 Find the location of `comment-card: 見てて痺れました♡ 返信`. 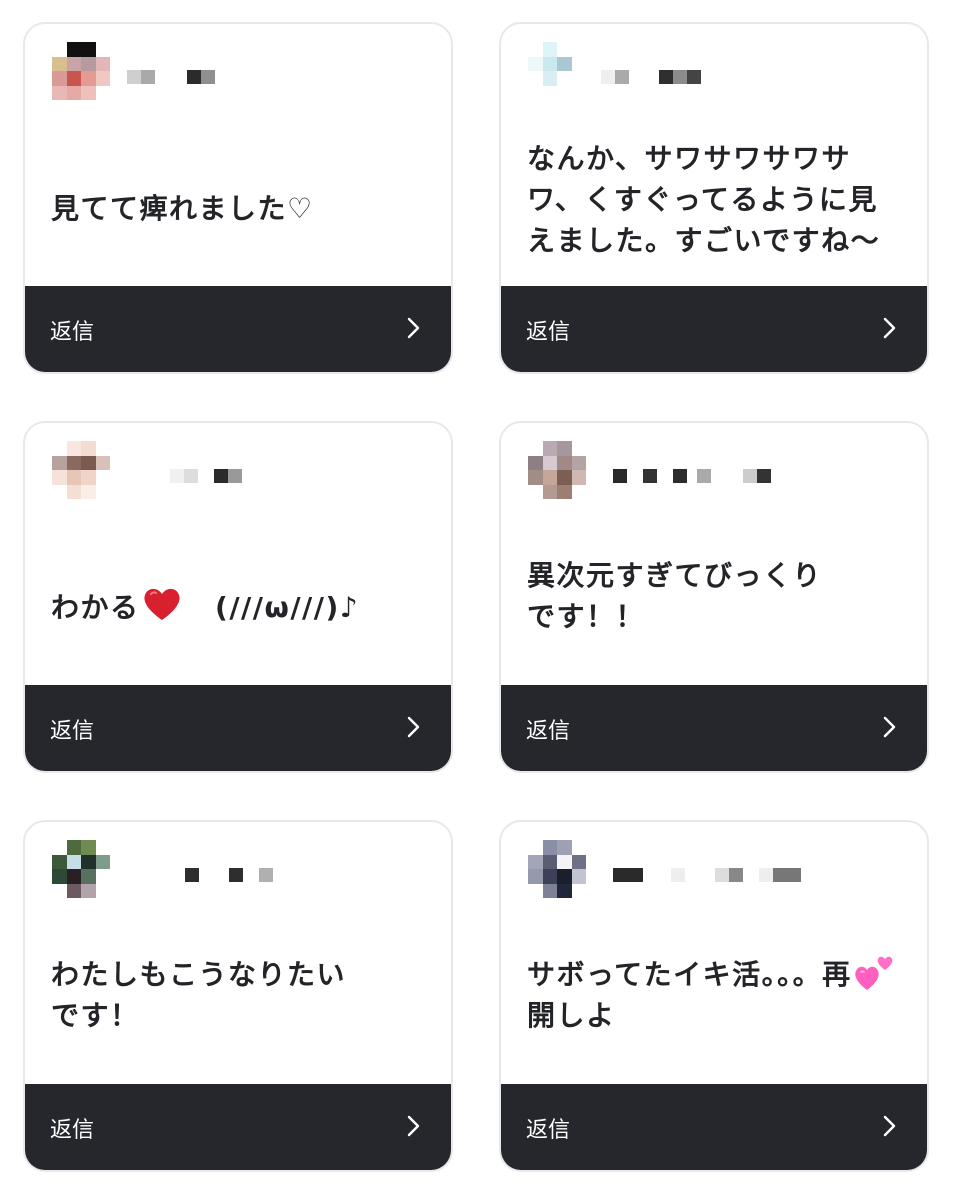

comment-card: 見てて痺れました♡ 返信 is located at coordinates (238, 198).